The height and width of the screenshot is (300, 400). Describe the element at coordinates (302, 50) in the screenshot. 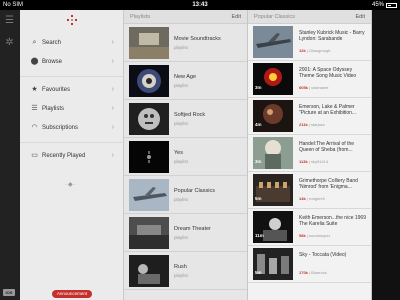

I see `video-views: 12k` at that location.